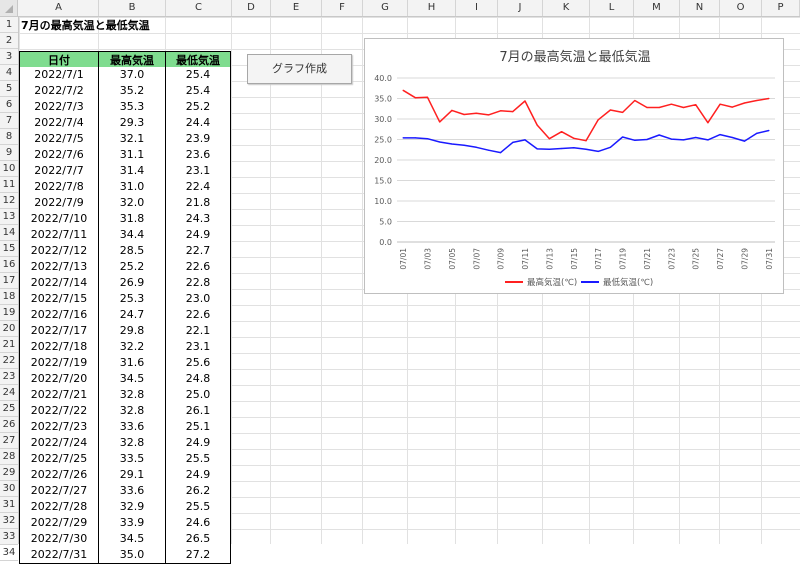 The width and height of the screenshot is (800, 564). I want to click on max-temp-cell: 29.8, so click(132, 331).